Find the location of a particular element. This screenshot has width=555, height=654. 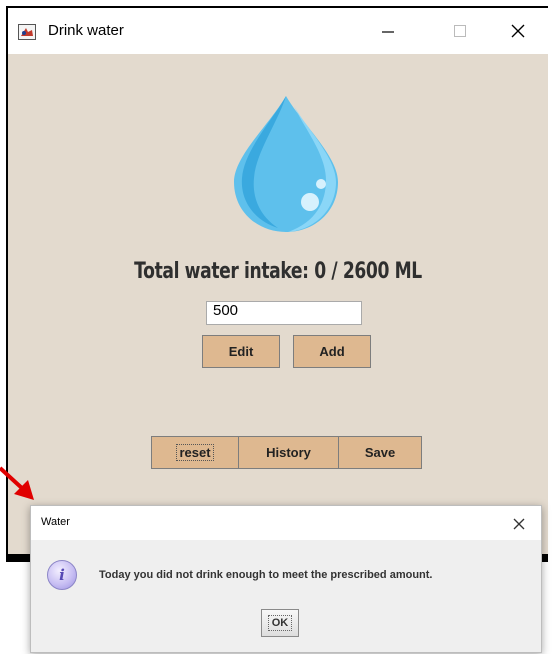

amount-input: 500 is located at coordinates (284, 313).